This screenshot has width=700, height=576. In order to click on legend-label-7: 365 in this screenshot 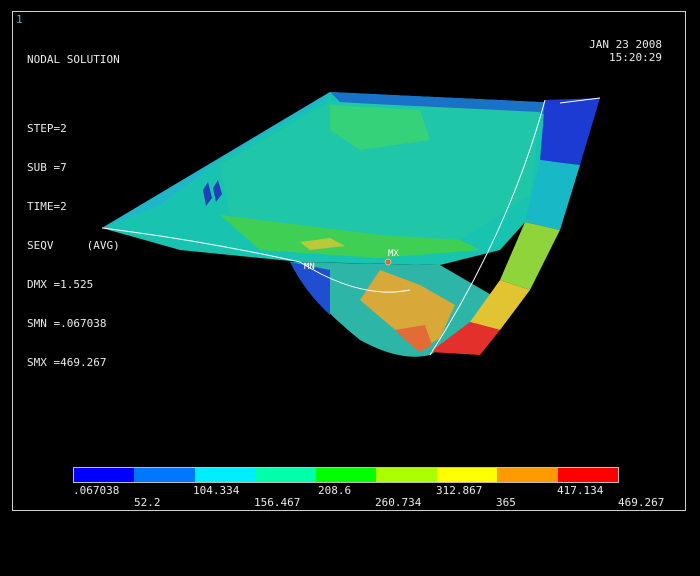, I will do `click(506, 502)`.